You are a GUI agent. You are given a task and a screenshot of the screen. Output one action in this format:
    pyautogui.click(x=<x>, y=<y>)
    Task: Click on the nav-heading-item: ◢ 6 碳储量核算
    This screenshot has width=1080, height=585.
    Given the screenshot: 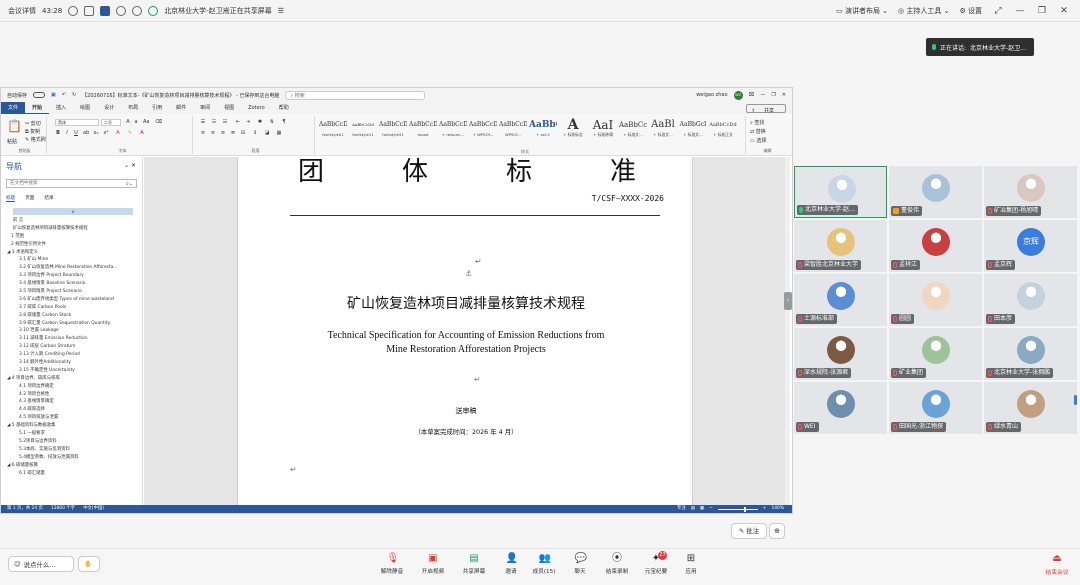 What is the action you would take?
    pyautogui.click(x=72, y=466)
    